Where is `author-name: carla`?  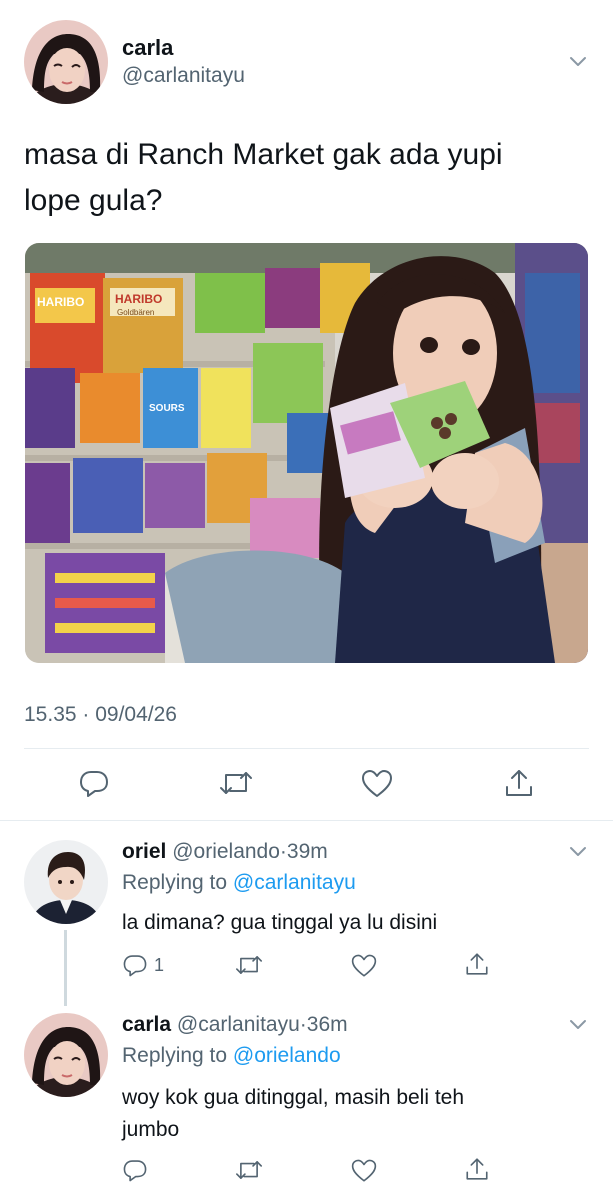 author-name: carla is located at coordinates (147, 48).